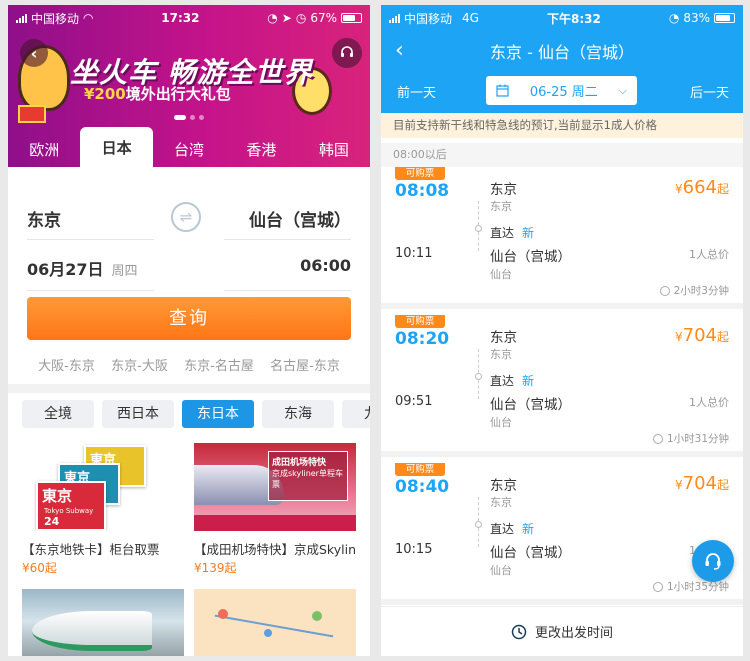 The height and width of the screenshot is (661, 750). I want to click on region-filter: 全境 西日本 东日本 东海 九州, so click(196, 414).